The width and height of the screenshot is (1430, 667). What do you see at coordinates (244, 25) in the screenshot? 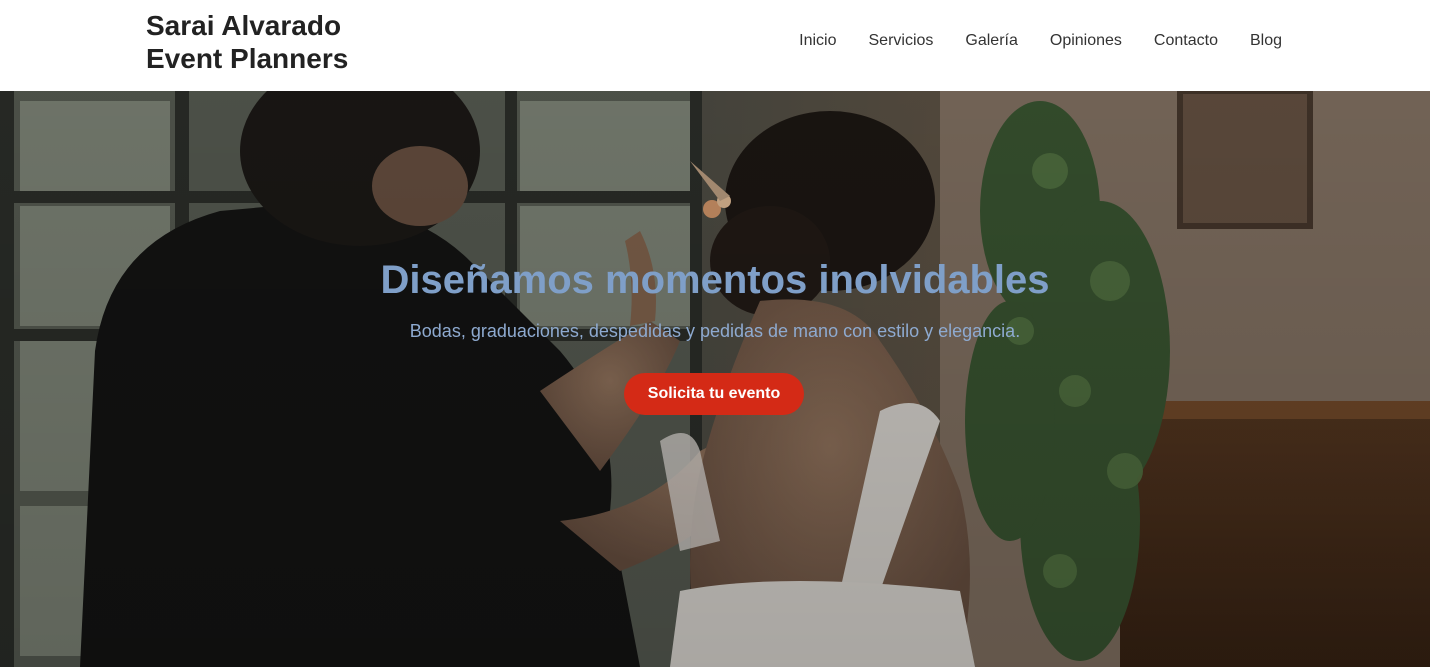
I see `brand-name-line1: Sarai Alvarado` at bounding box center [244, 25].